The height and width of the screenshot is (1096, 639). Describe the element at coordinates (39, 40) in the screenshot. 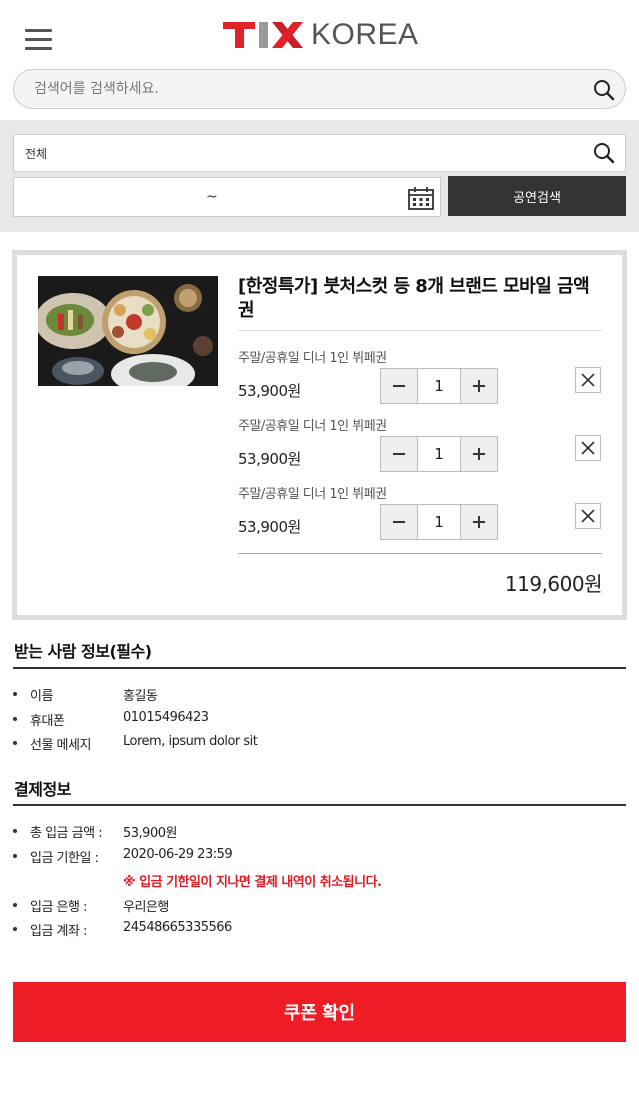

I see `hamburger-menu-icon` at that location.